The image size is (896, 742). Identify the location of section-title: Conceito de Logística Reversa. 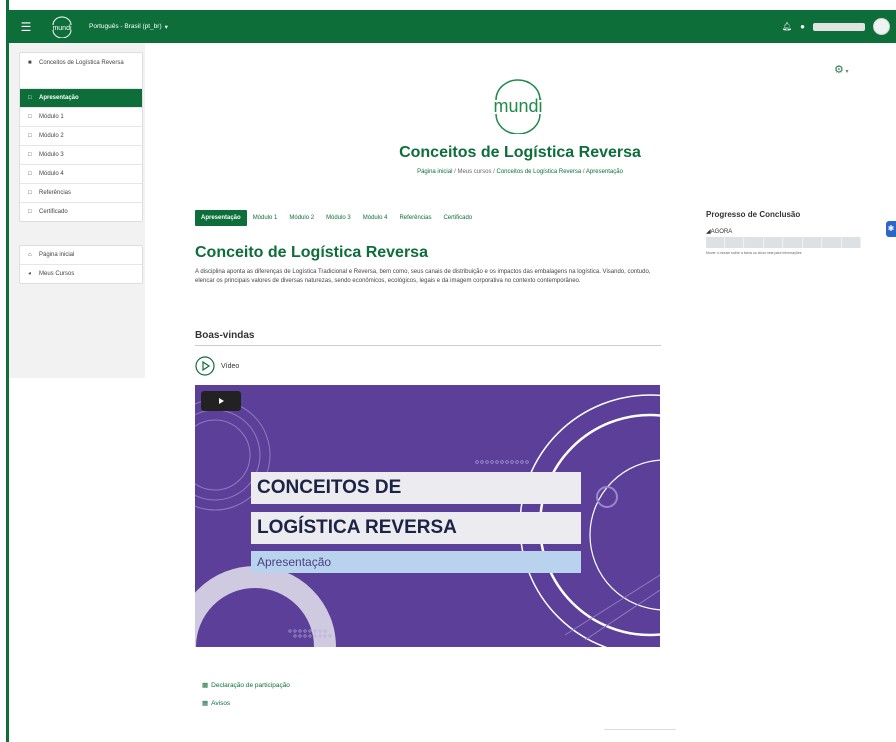
(311, 252).